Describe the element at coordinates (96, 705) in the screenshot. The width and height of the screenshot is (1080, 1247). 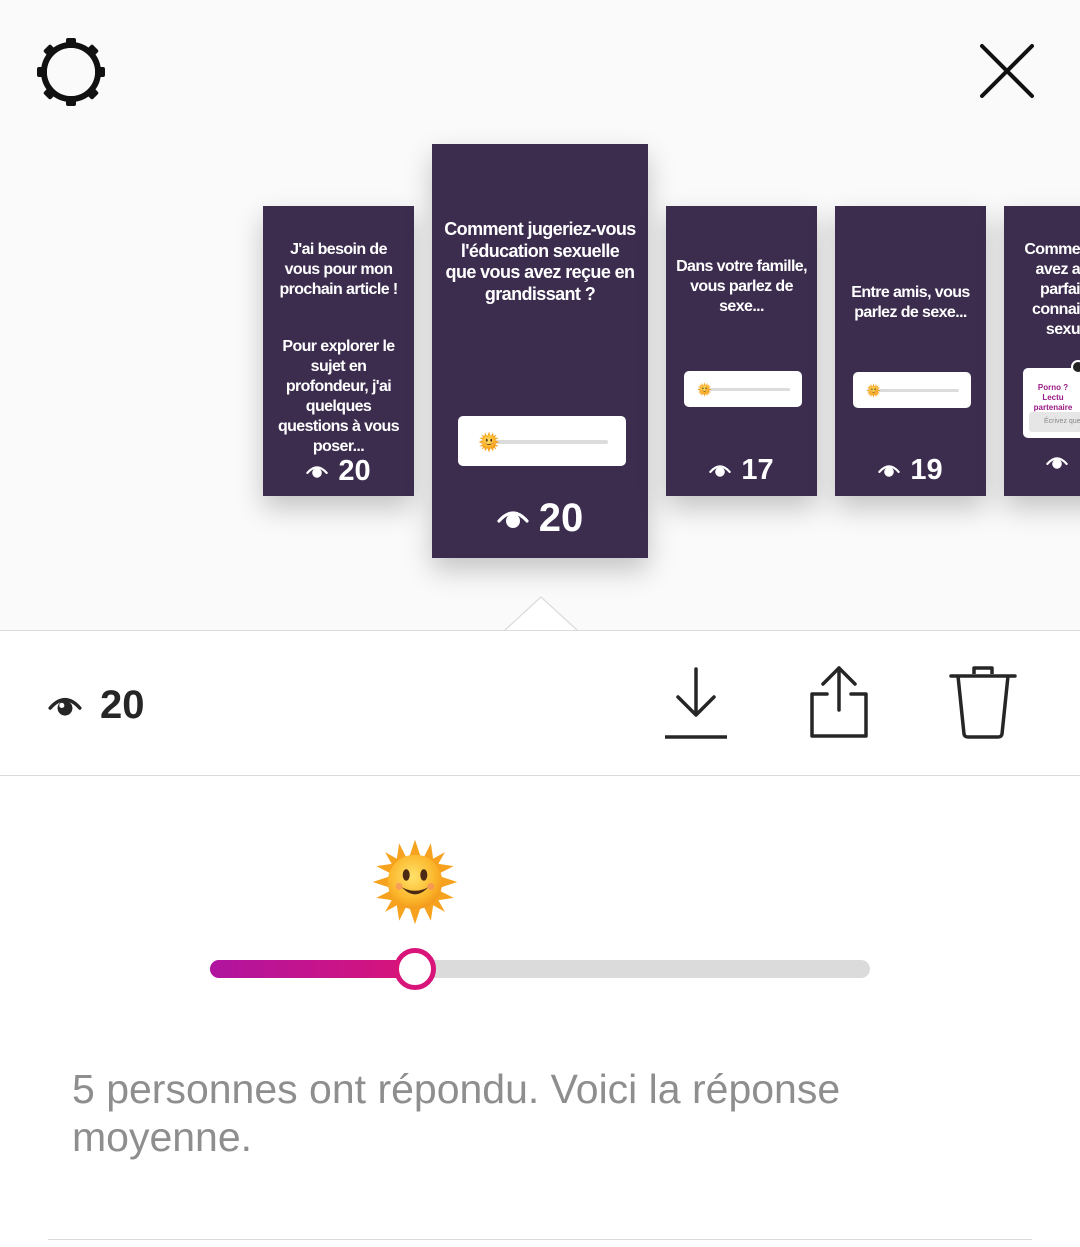
I see `viewers-count: 20` at that location.